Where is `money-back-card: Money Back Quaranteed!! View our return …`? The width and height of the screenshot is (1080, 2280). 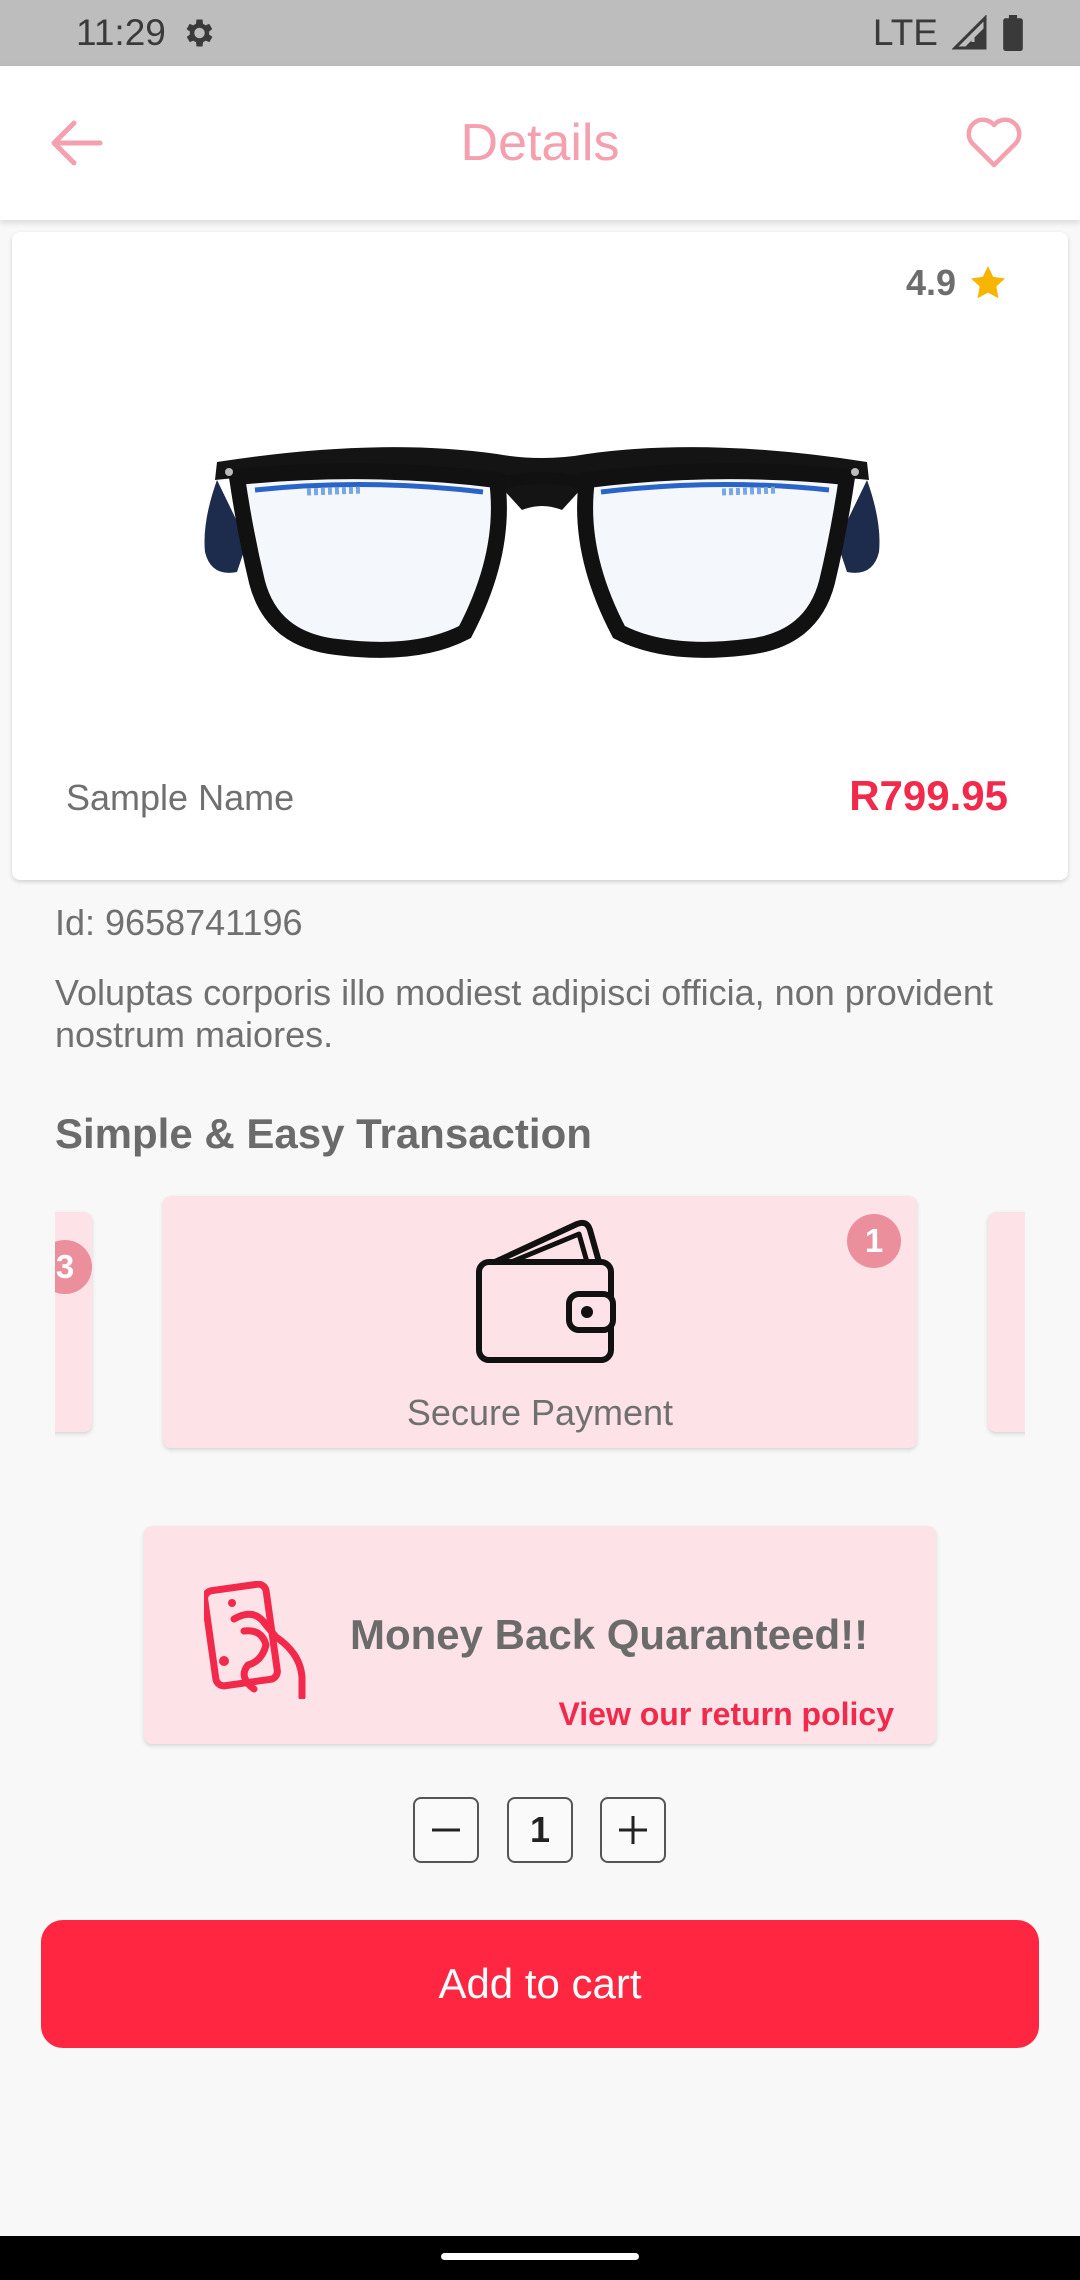
money-back-card: Money Back Quaranteed!! View our return … is located at coordinates (540, 1635).